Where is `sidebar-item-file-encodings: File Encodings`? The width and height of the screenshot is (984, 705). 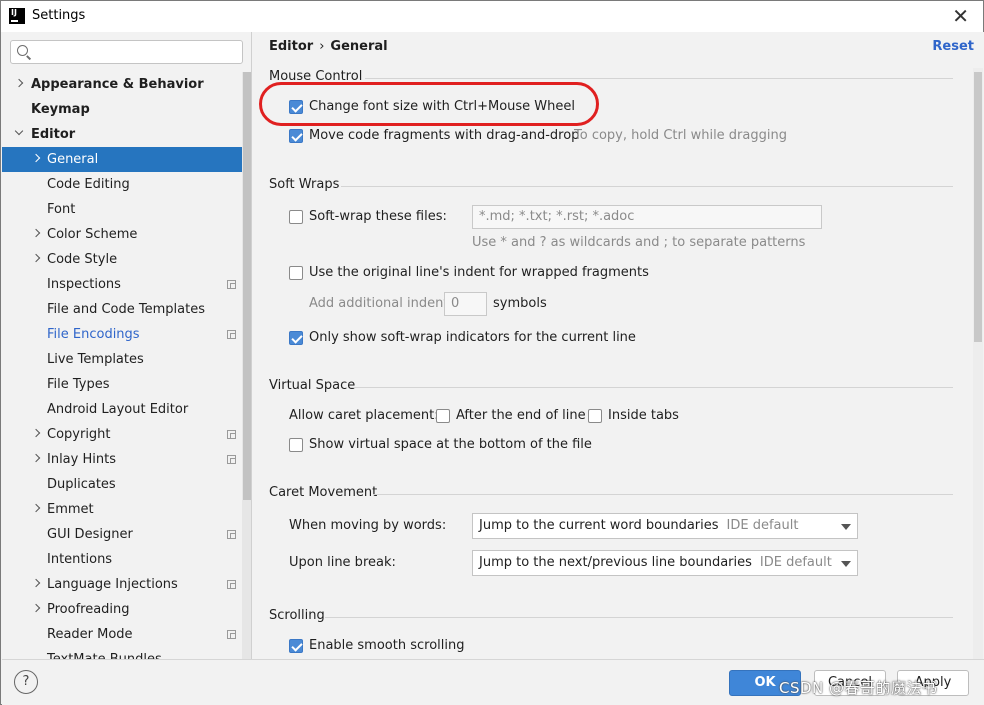
sidebar-item-file-encodings: File Encodings is located at coordinates (122, 334).